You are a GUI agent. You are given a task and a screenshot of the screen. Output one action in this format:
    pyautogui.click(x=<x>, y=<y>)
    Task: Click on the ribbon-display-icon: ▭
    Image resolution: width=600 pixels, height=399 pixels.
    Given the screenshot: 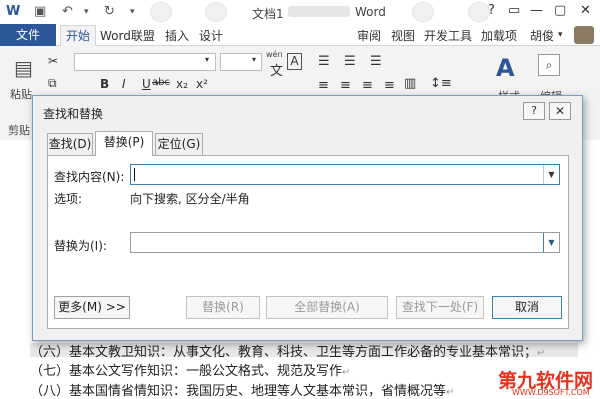 What is the action you would take?
    pyautogui.click(x=514, y=10)
    